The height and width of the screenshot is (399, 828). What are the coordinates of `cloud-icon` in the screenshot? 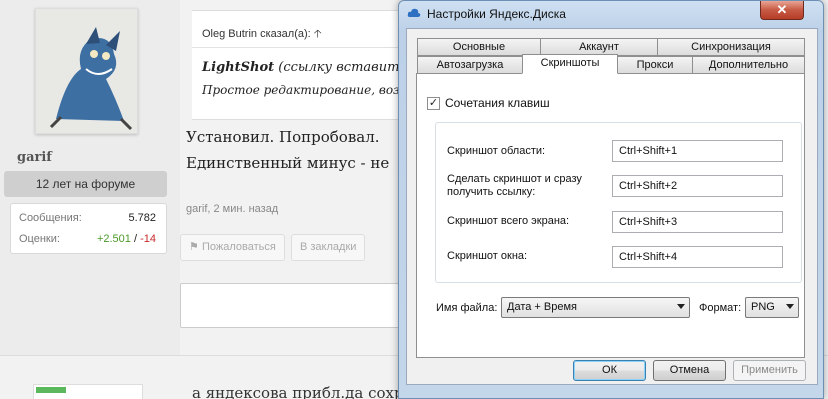 It's located at (414, 12).